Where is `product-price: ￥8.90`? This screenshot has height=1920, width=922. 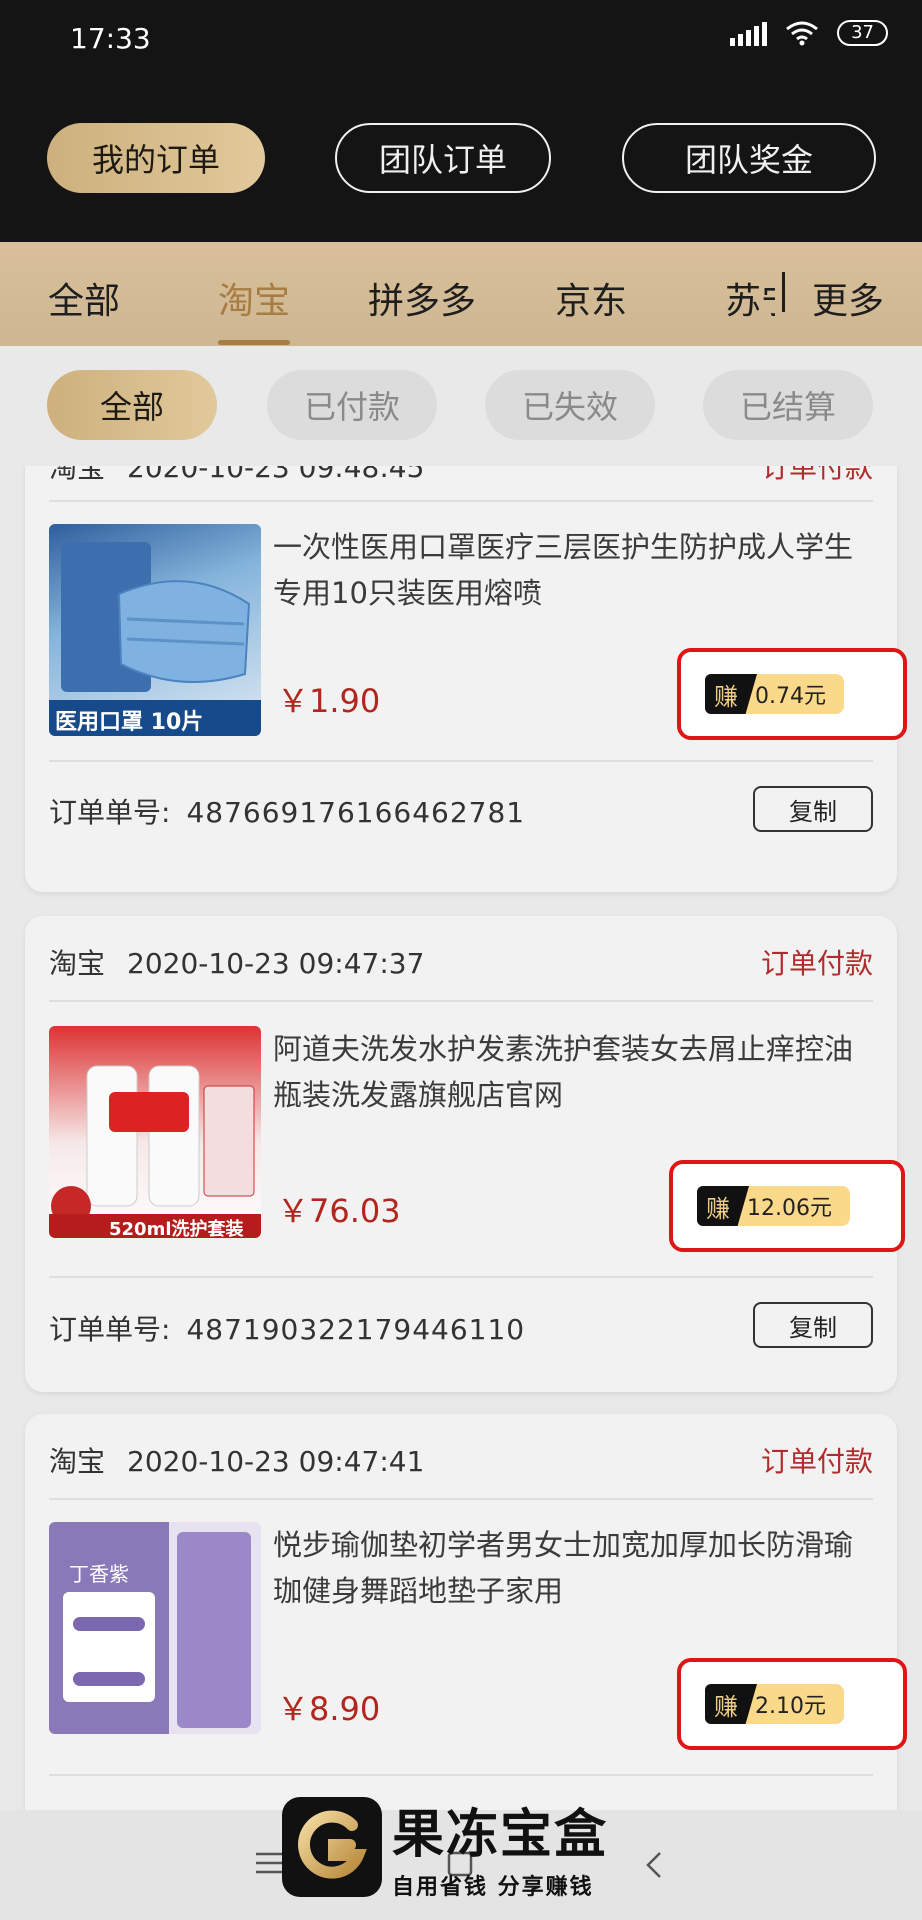 product-price: ￥8.90 is located at coordinates (329, 1709).